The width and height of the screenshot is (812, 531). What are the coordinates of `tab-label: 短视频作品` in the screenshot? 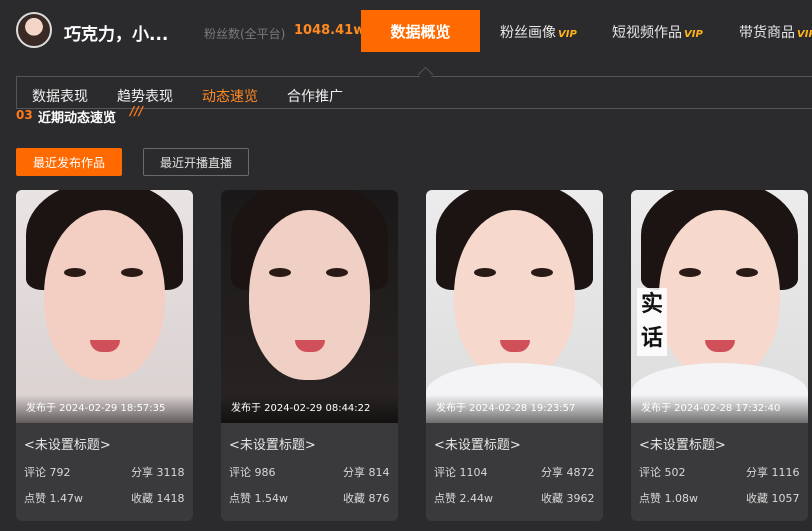 It's located at (647, 33).